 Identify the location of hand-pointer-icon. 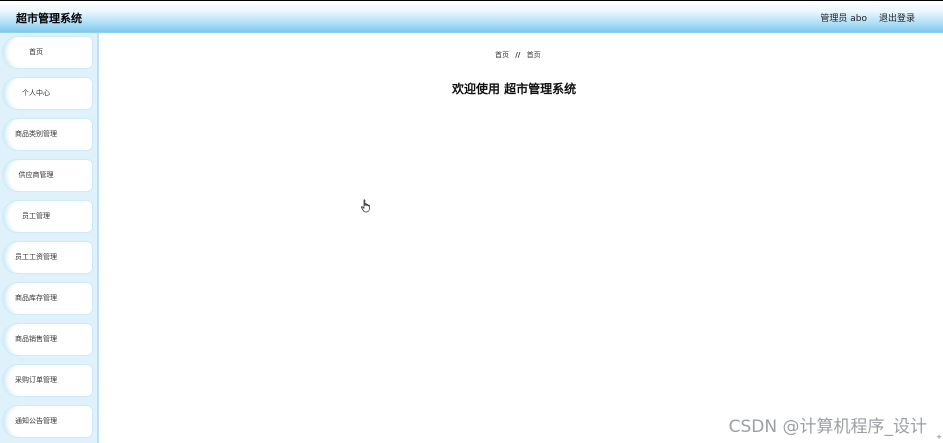
(365, 206).